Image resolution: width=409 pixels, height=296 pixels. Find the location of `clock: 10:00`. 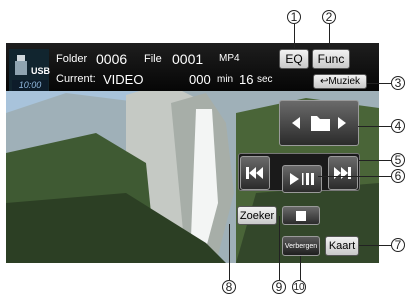

clock: 10:00 is located at coordinates (30, 85).